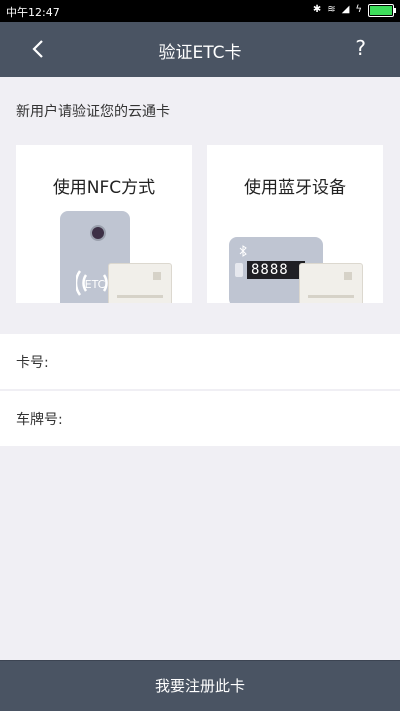 This screenshot has height=711, width=400. What do you see at coordinates (360, 48) in the screenshot?
I see `help-button: ?` at bounding box center [360, 48].